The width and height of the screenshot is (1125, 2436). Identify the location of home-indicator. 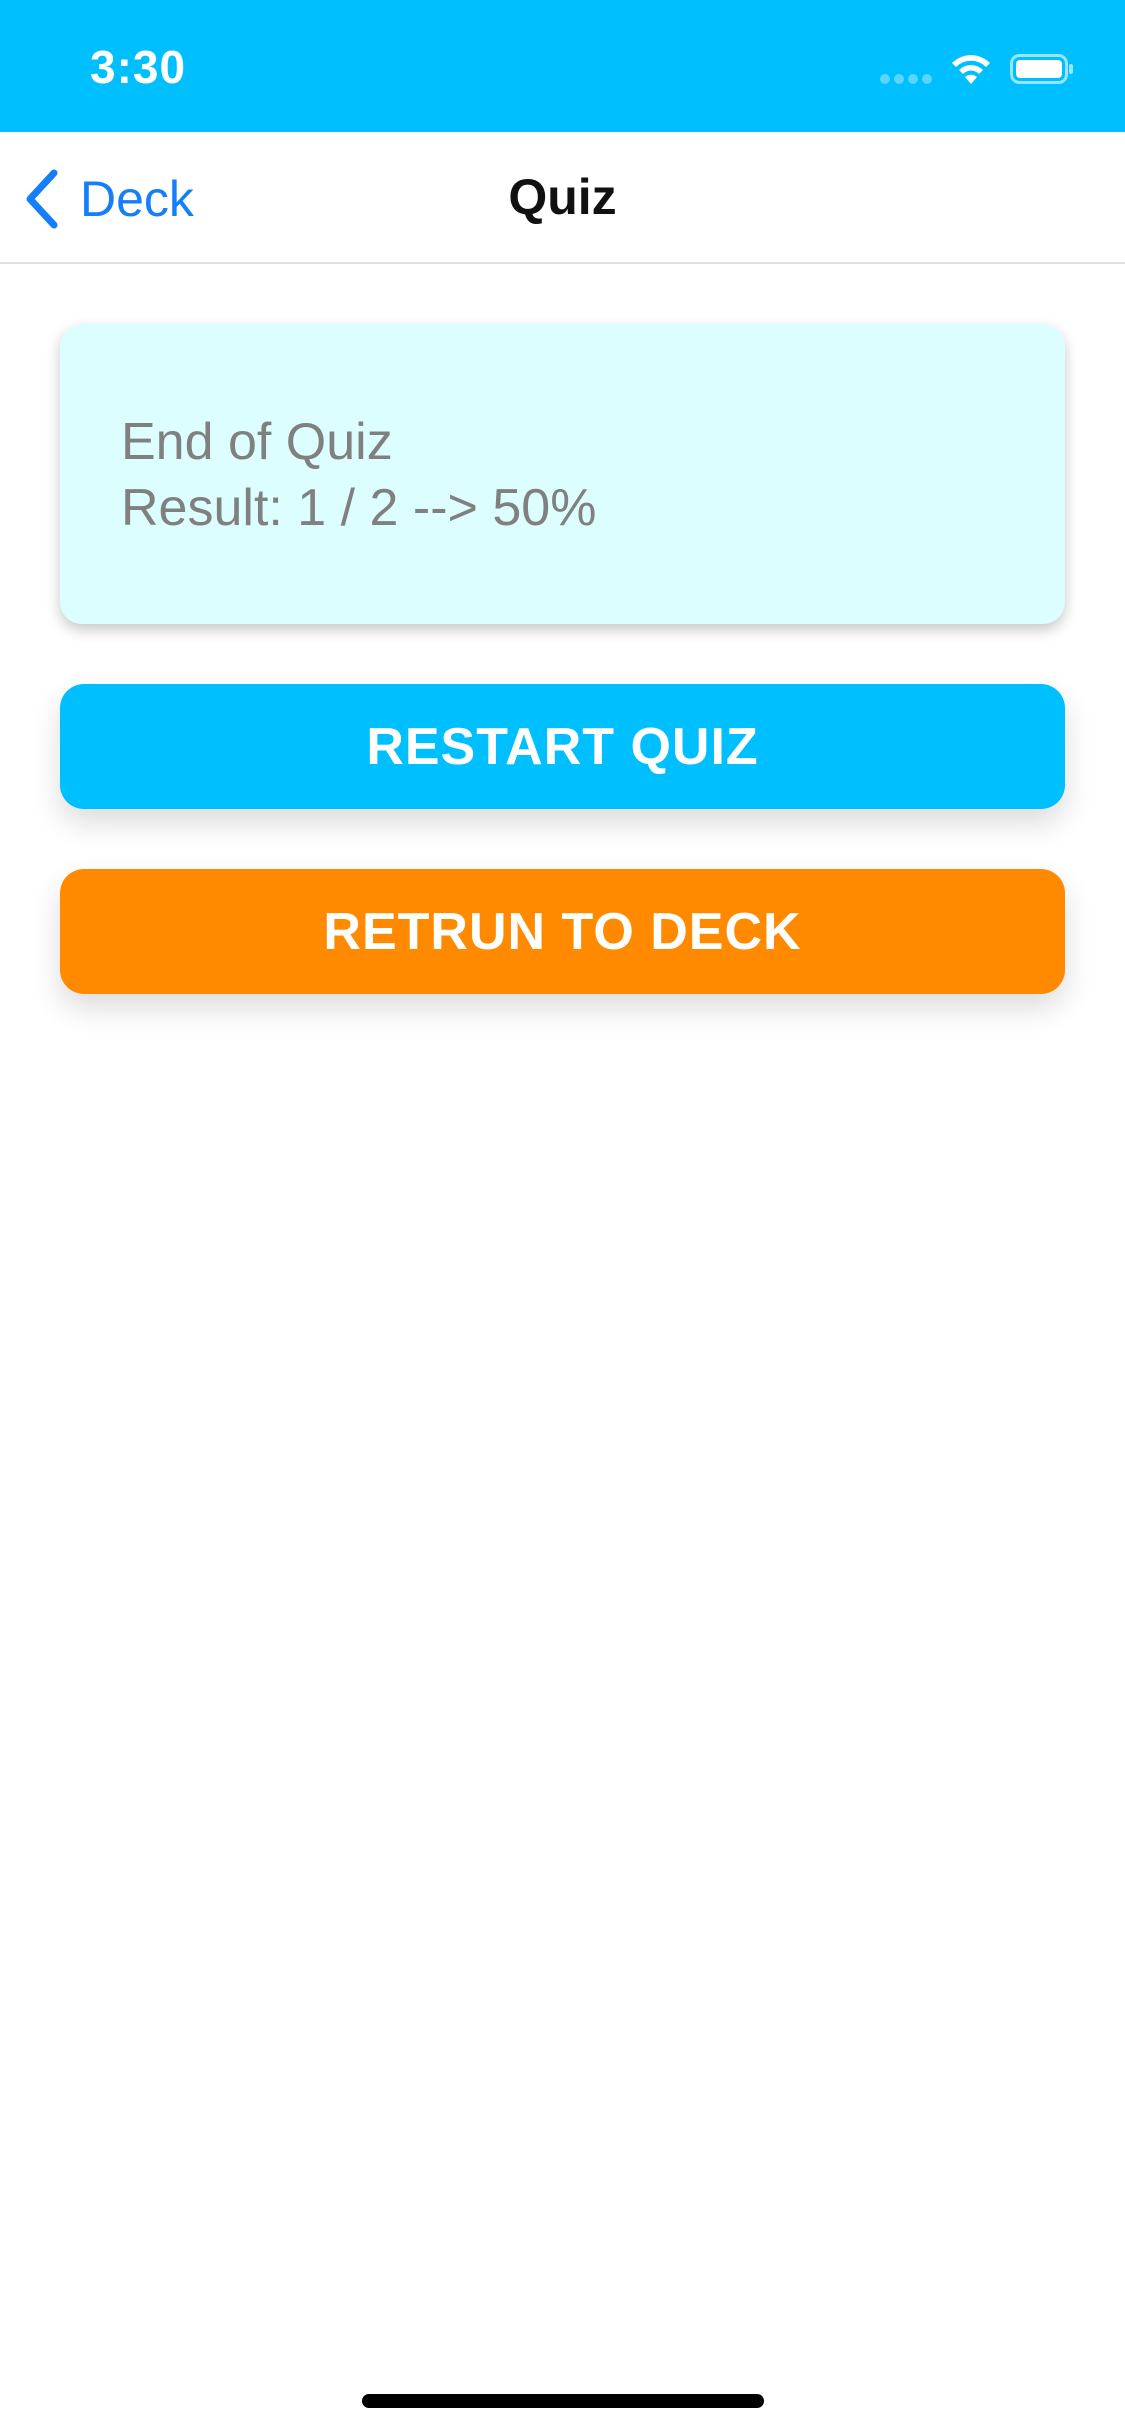
(563, 2401).